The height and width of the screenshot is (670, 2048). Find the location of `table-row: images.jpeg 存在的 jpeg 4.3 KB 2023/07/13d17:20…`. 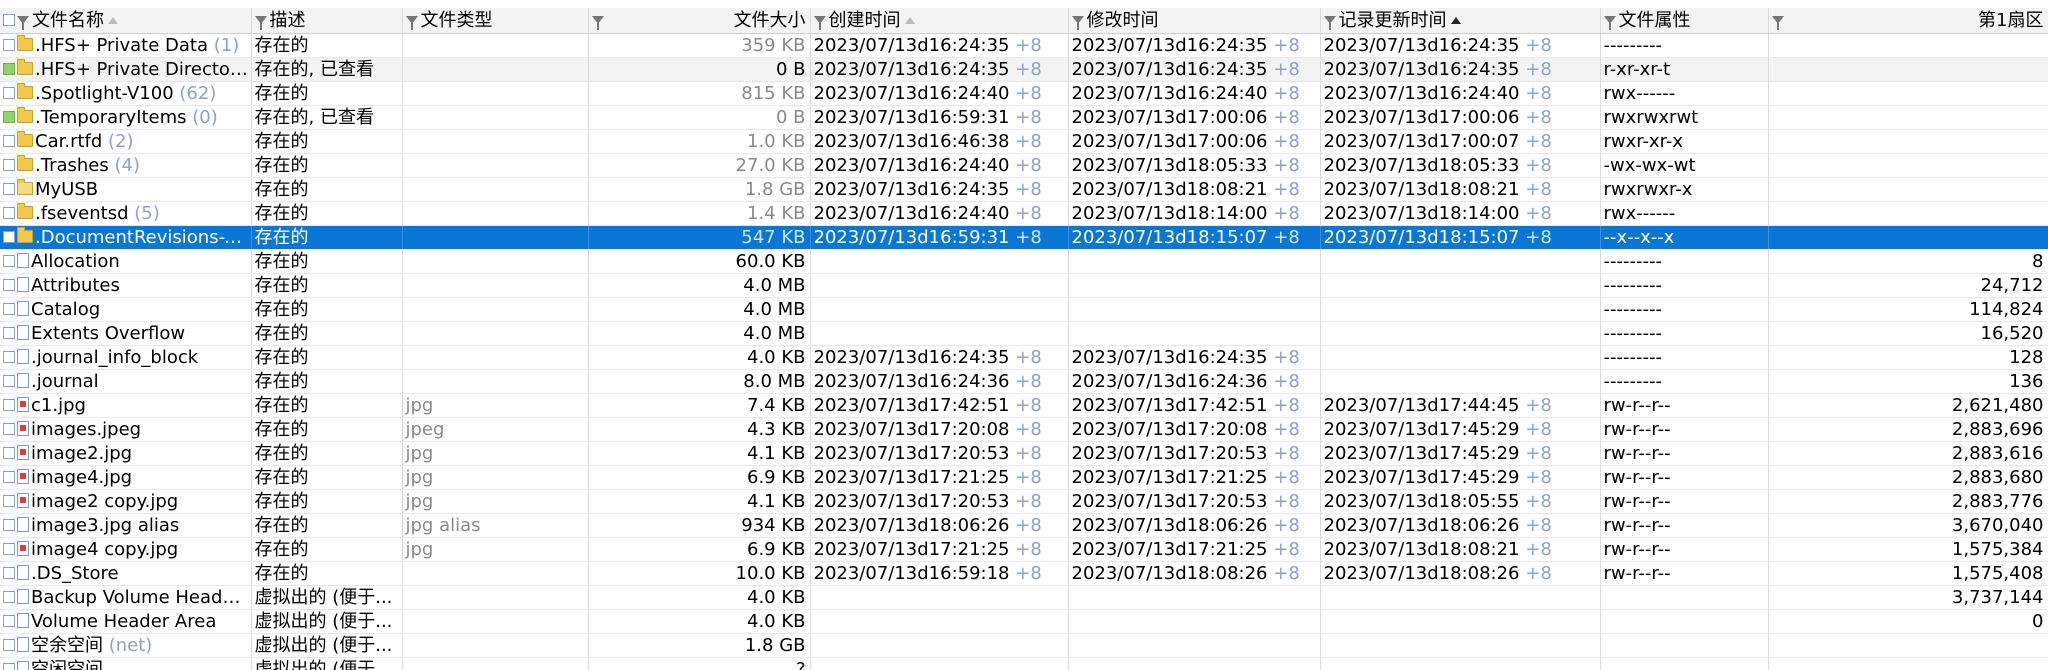

table-row: images.jpeg 存在的 jpeg 4.3 KB 2023/07/13d17:20… is located at coordinates (1024, 429).